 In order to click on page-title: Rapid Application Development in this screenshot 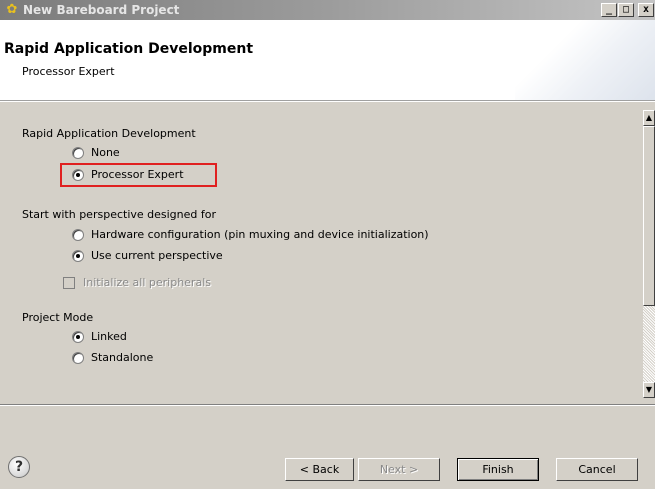, I will do `click(129, 49)`.